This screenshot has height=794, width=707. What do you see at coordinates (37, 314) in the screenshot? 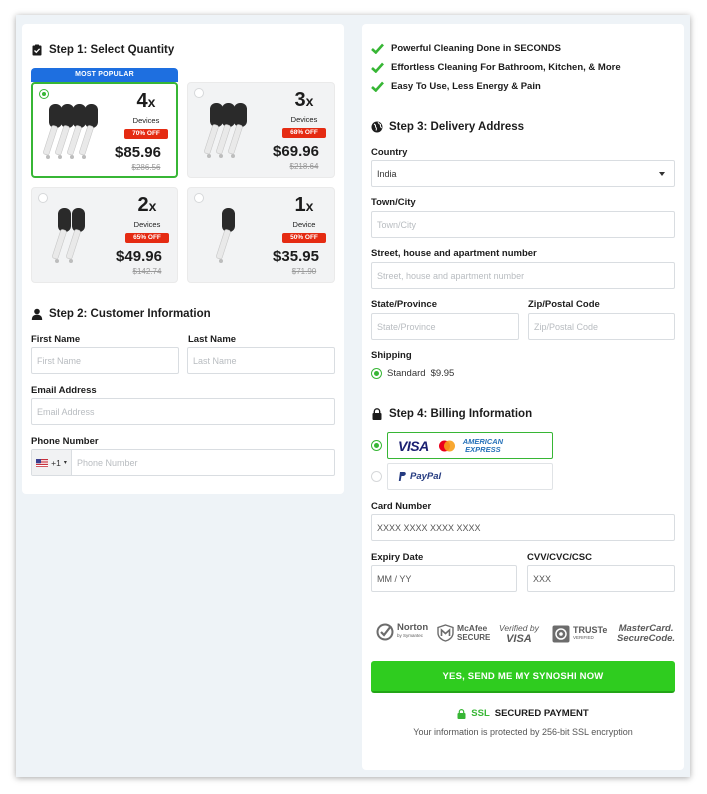
I see `user-icon` at bounding box center [37, 314].